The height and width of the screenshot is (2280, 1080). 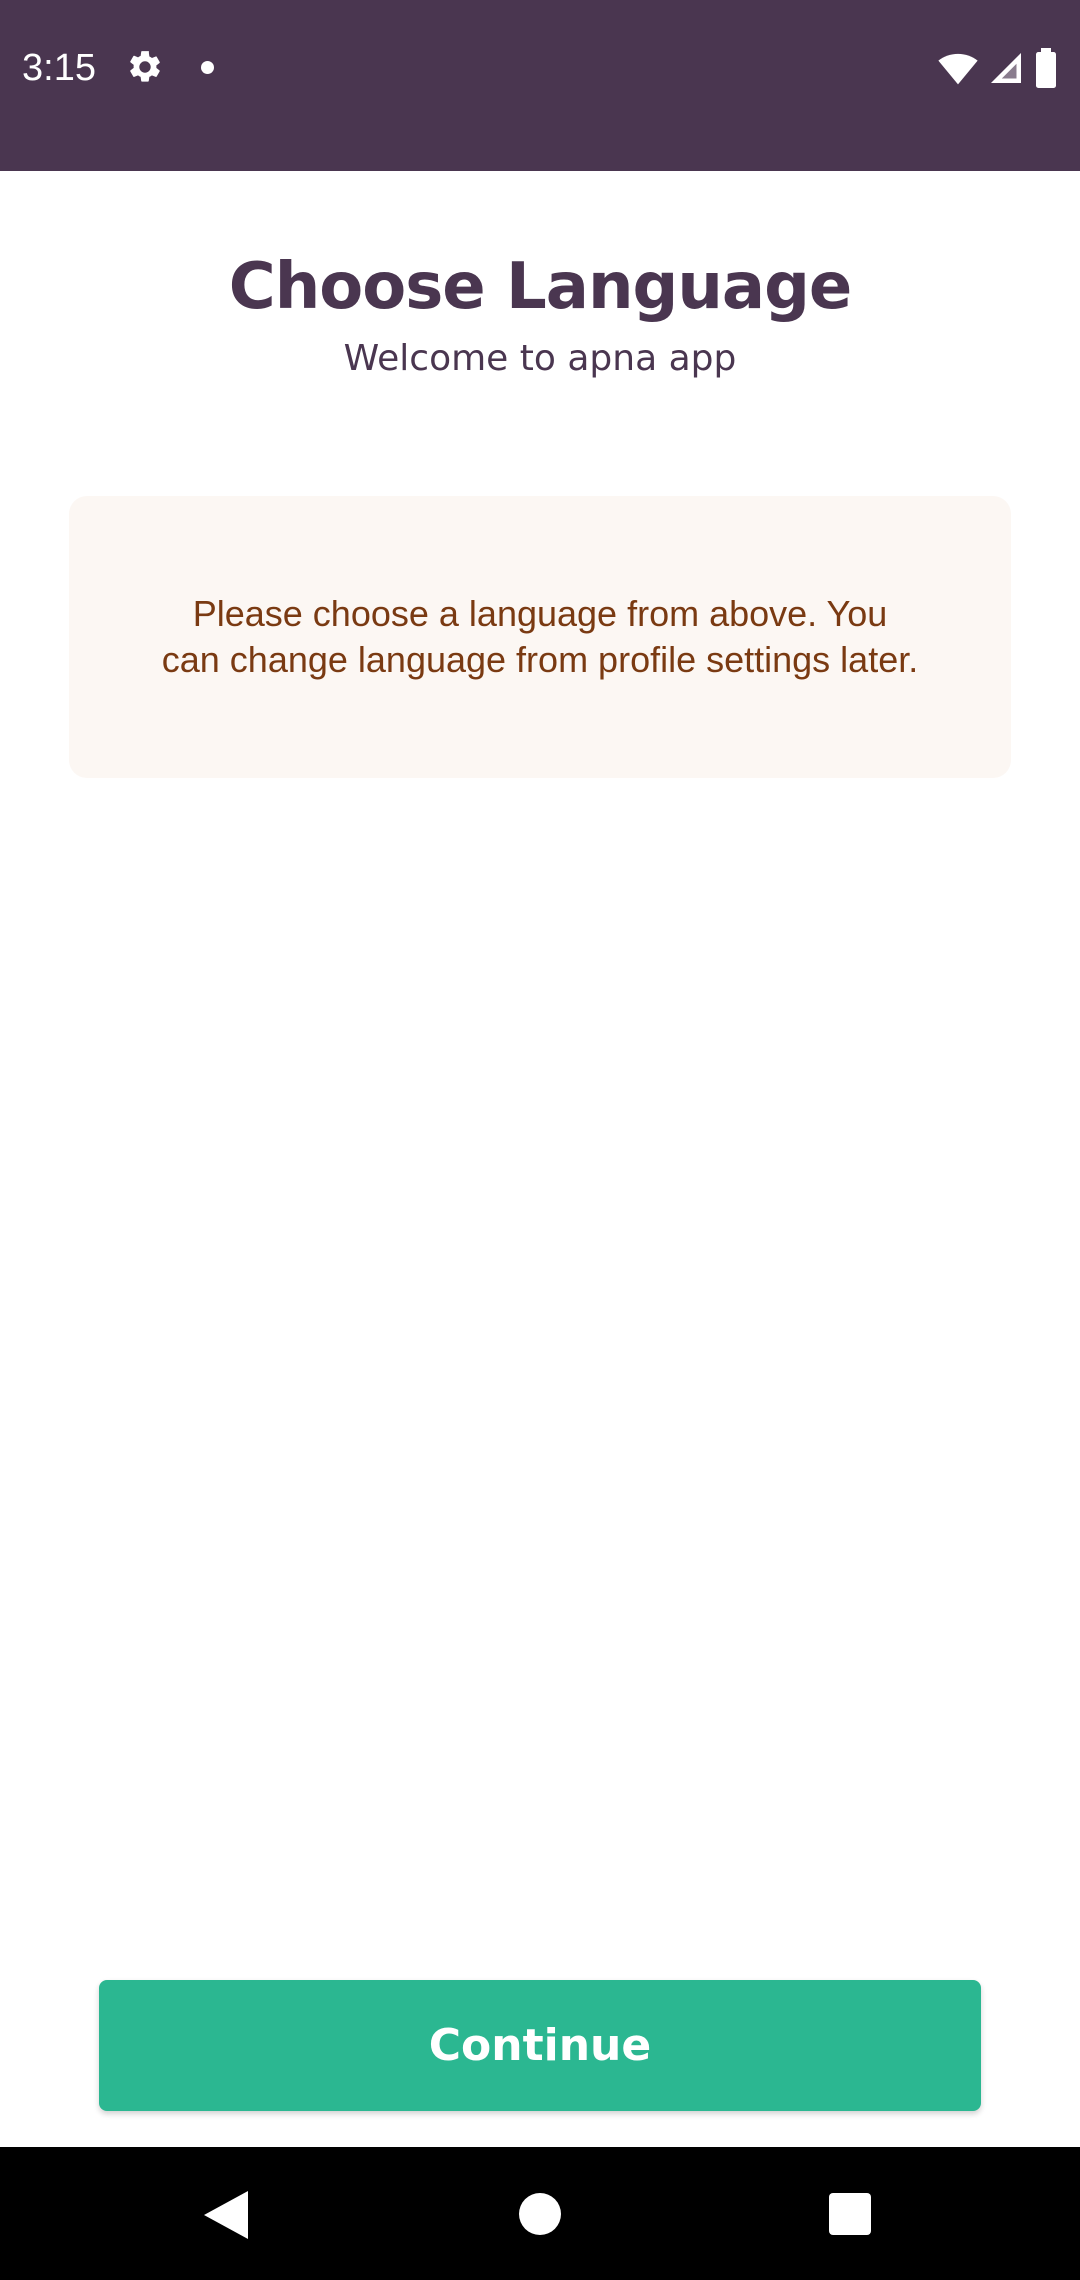 I want to click on continue-button: Continue, so click(x=540, y=2045).